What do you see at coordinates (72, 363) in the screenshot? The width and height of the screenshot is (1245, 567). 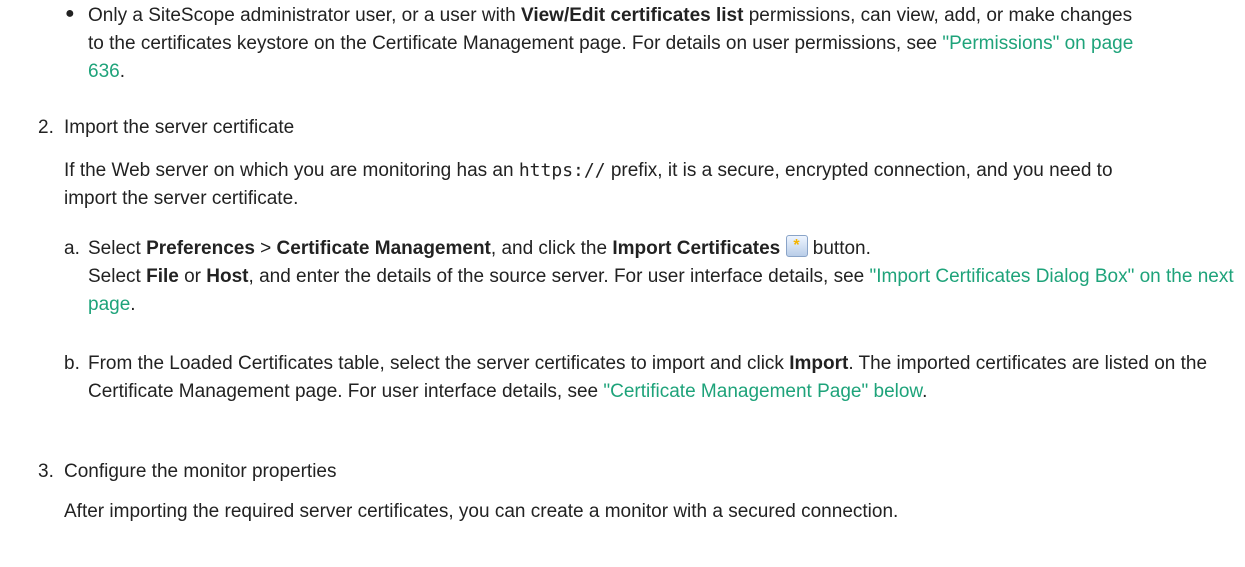 I see `sub-step-b-letter: b.` at bounding box center [72, 363].